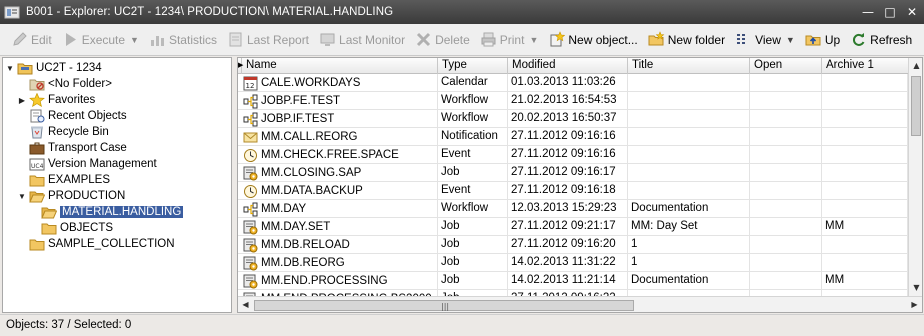 The height and width of the screenshot is (336, 924). What do you see at coordinates (70, 84) in the screenshot?
I see `tree-item-no-folder: <No Folder>` at bounding box center [70, 84].